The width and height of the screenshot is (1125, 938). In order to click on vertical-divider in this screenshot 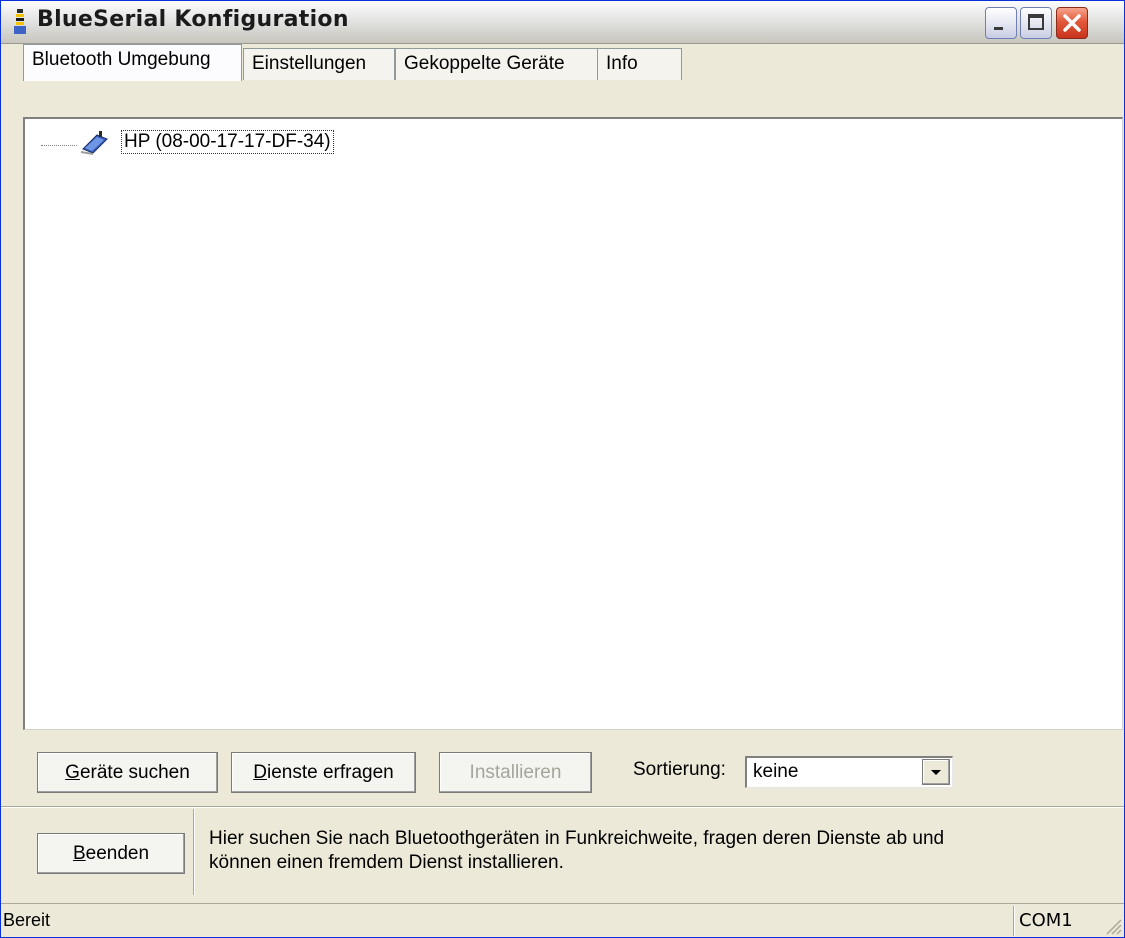, I will do `click(194, 852)`.